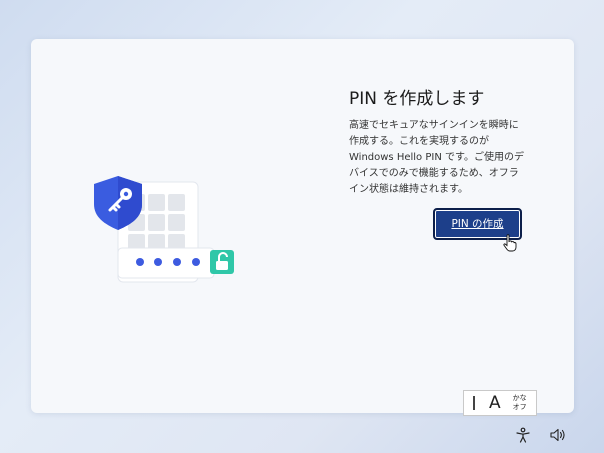  I want to click on ime-mode-glyph: A, so click(495, 403).